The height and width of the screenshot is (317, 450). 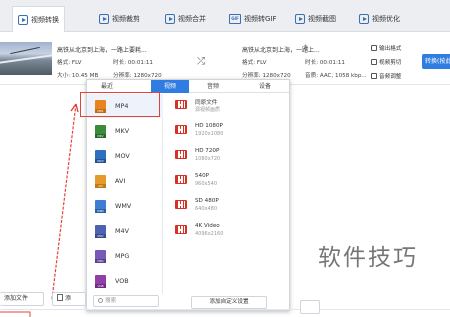 What do you see at coordinates (310, 307) in the screenshot?
I see `bottom-control` at bounding box center [310, 307].